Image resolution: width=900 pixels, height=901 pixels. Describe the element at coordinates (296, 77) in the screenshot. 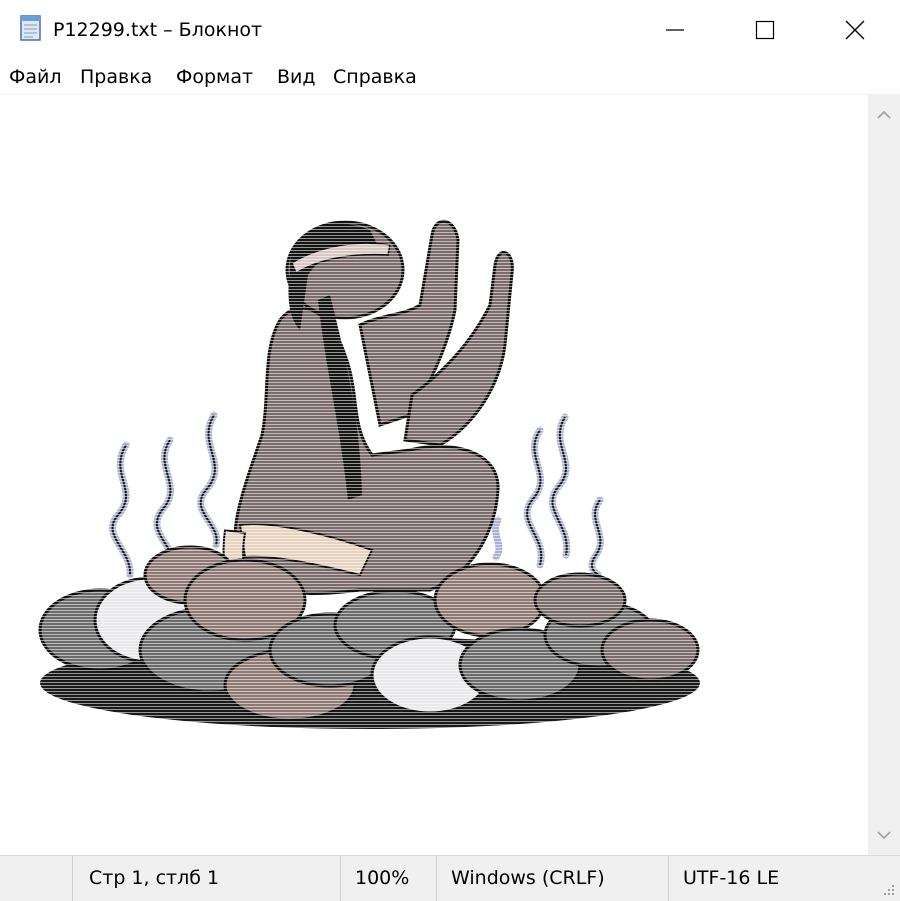

I see `menu-view: Вид` at that location.